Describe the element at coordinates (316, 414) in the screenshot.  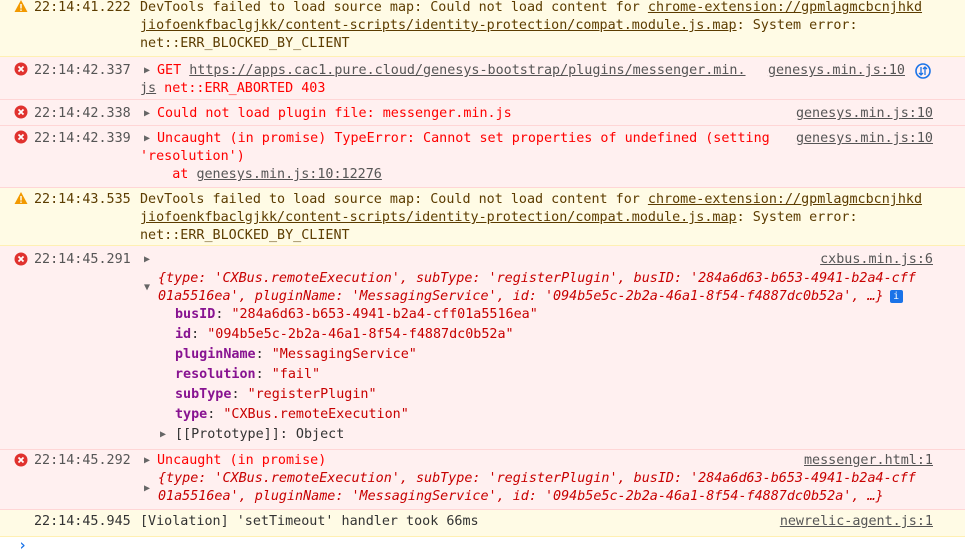
I see `property-value: "CXBus.remoteExecution"` at that location.